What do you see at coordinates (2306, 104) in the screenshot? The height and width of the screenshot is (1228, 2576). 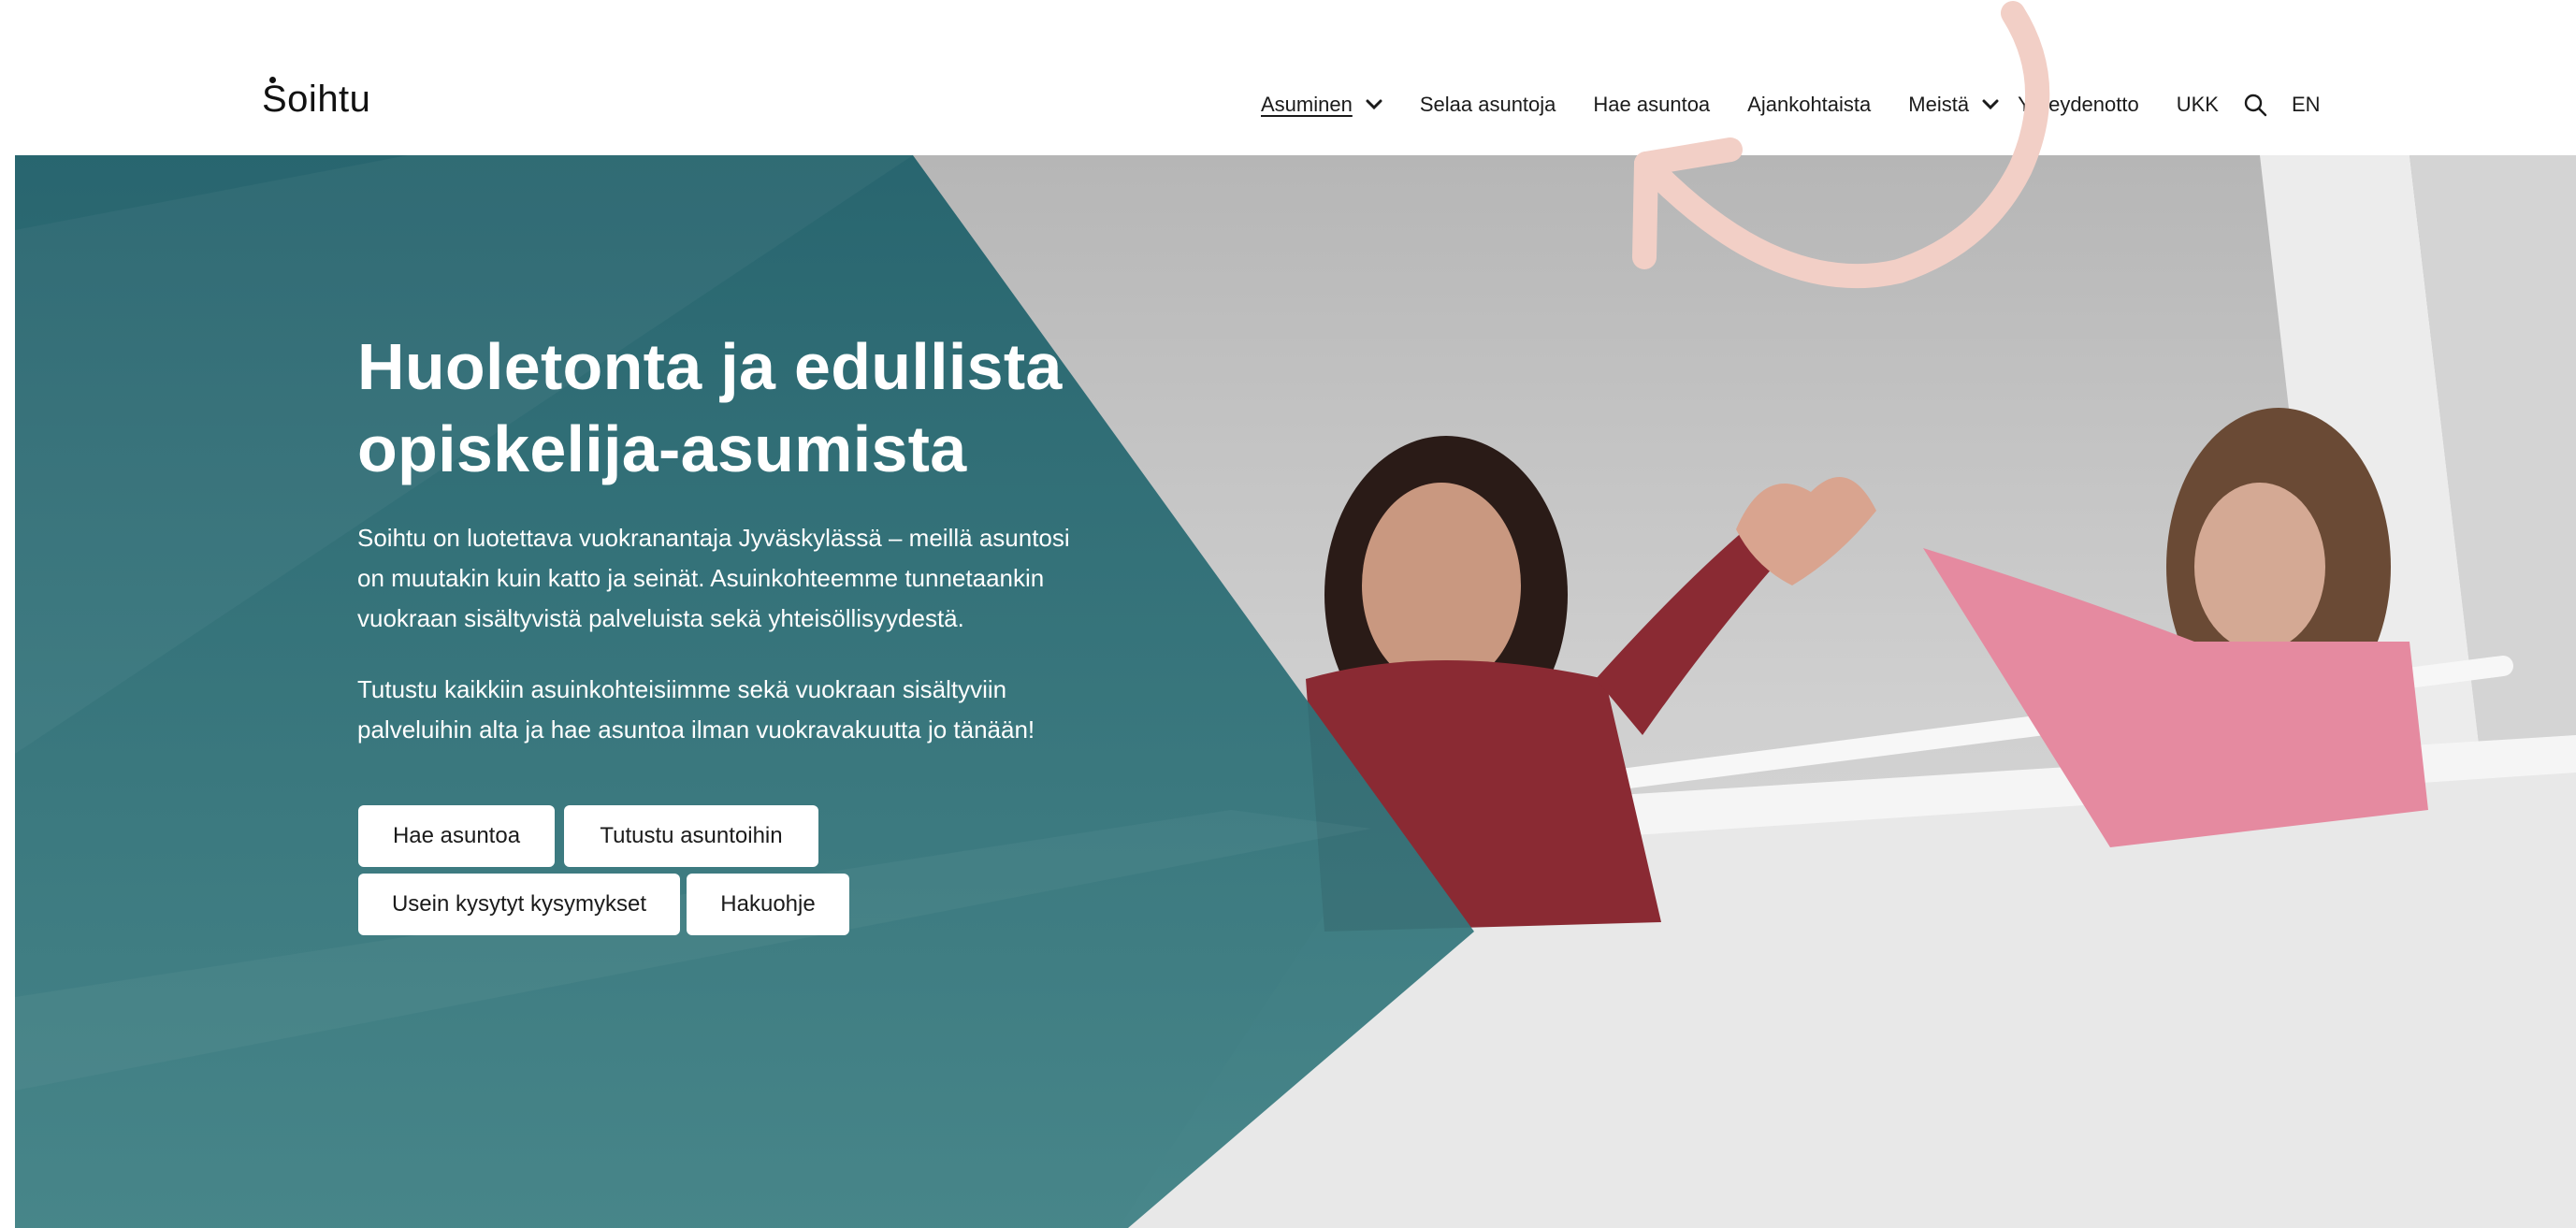 I see `language-switch: EN` at bounding box center [2306, 104].